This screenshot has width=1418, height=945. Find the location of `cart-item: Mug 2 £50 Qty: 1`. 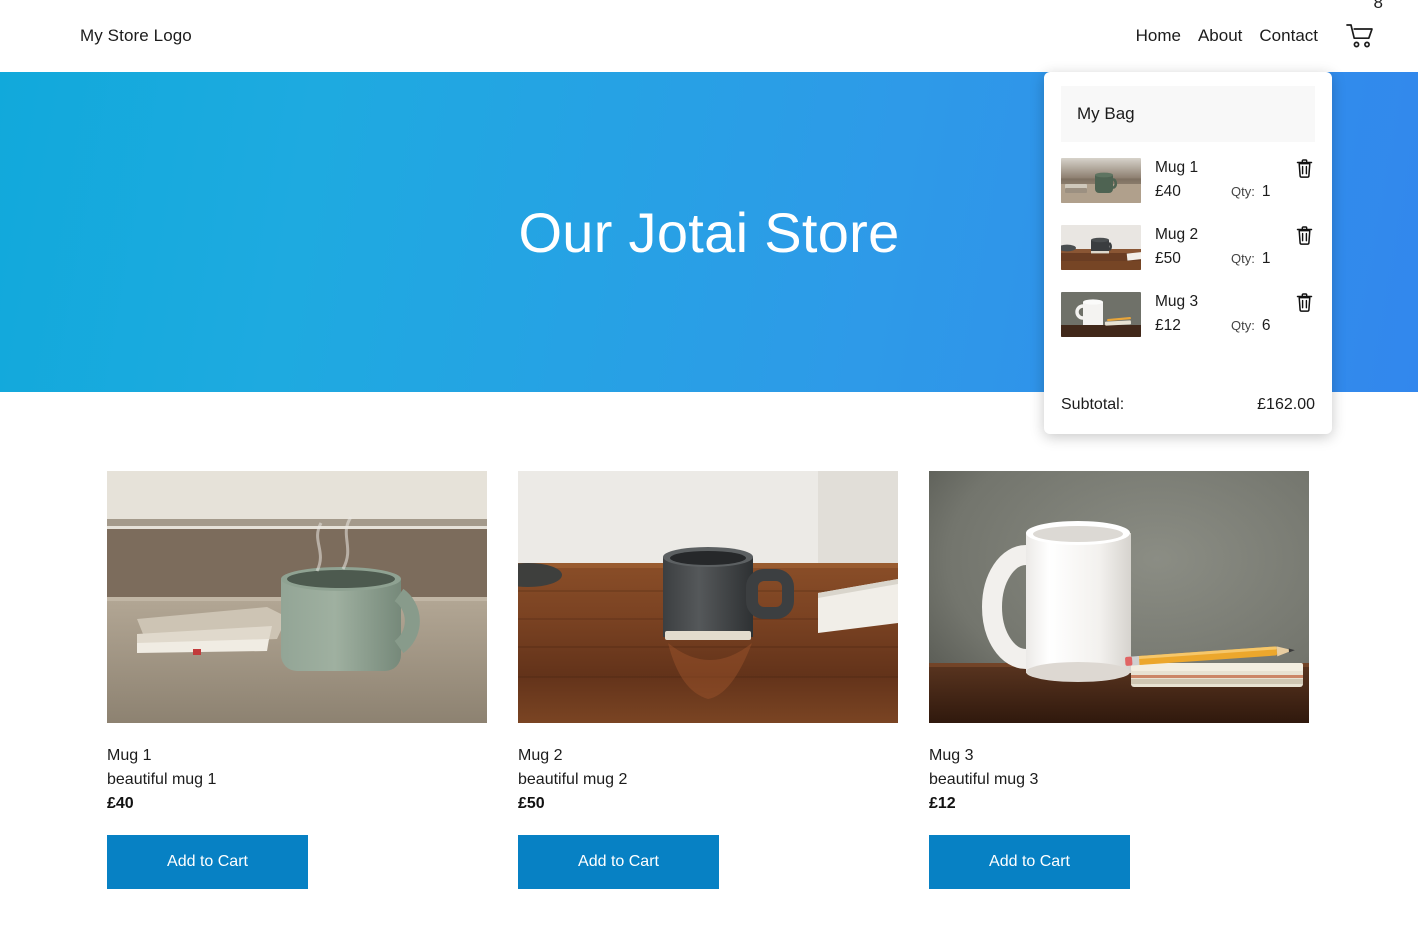

cart-item: Mug 2 £50 Qty: 1 is located at coordinates (1188, 246).